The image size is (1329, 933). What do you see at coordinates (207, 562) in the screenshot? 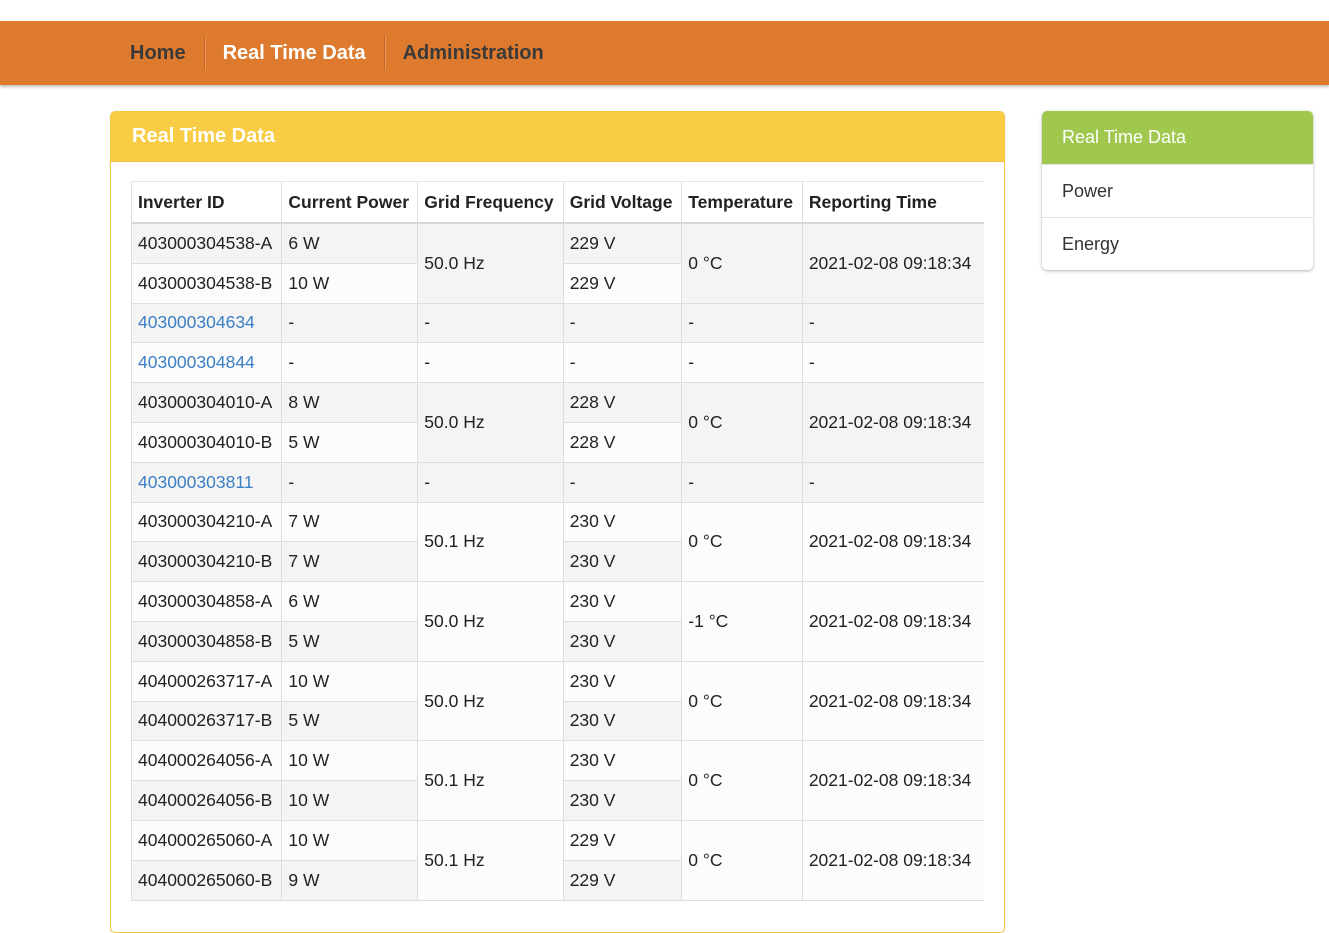
I see `inverter-id-cell: 403000304210-B` at bounding box center [207, 562].